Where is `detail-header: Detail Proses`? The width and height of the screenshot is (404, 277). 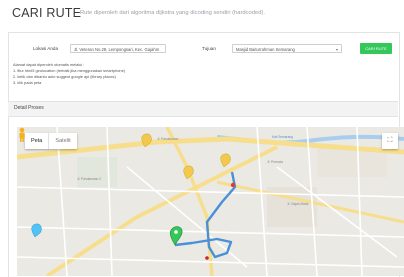
detail-header: Detail Proses is located at coordinates (203, 109).